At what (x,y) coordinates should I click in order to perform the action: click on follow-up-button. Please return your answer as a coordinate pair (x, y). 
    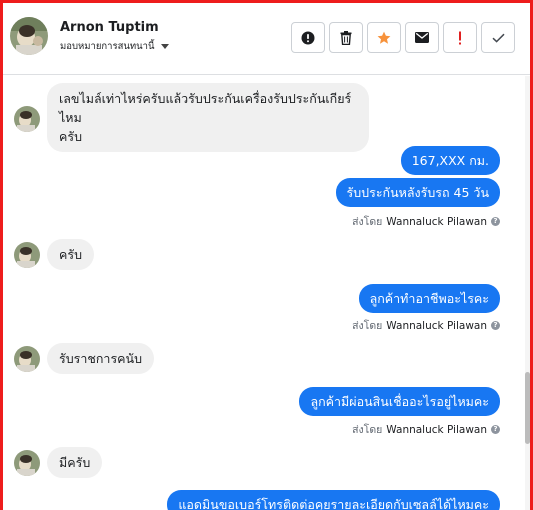
    Looking at the image, I should click on (460, 37).